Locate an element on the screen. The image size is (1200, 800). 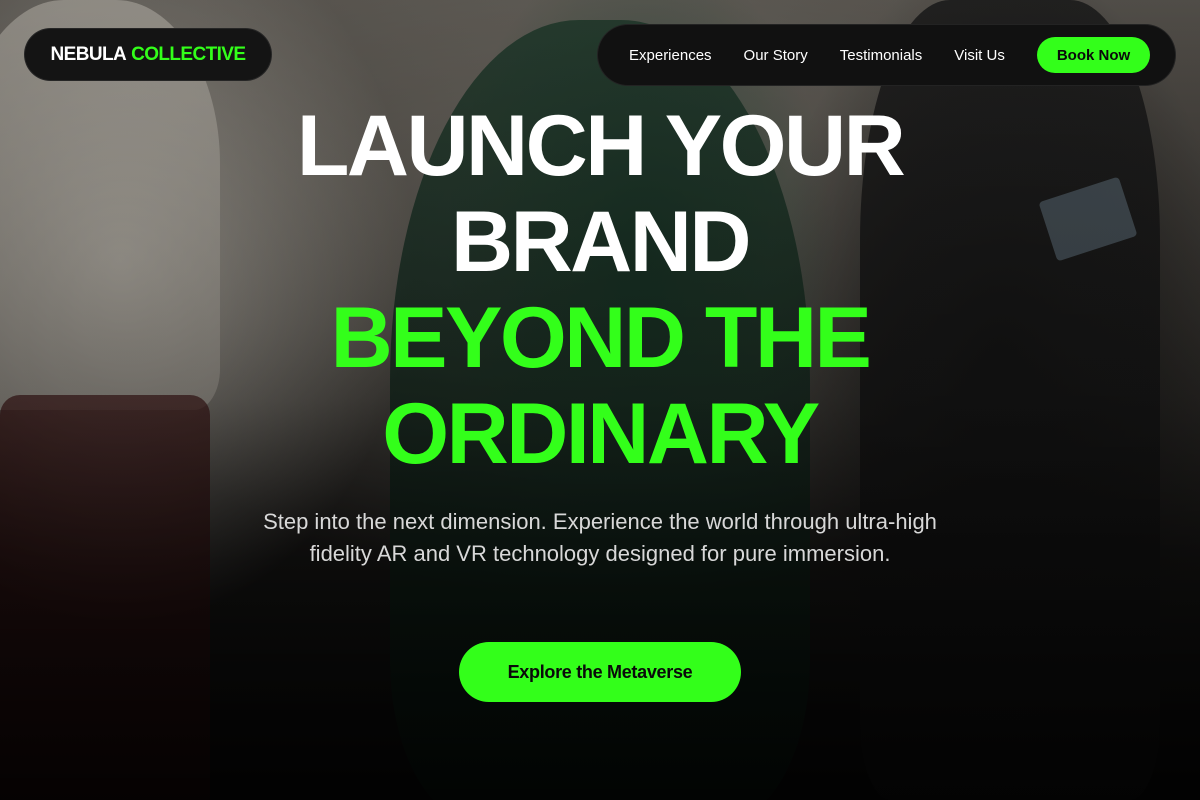
nav-link-experiences: Experiences is located at coordinates (670, 55).